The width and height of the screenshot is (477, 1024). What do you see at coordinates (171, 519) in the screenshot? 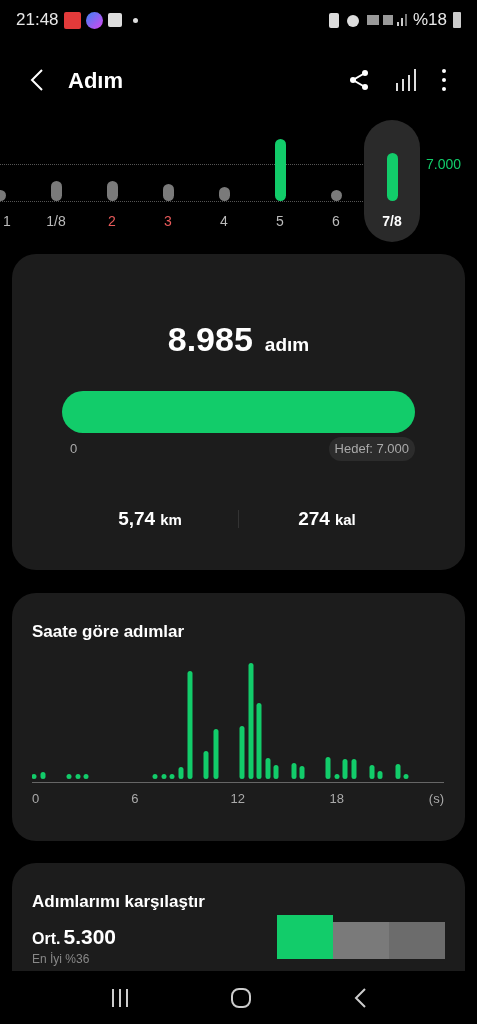
I see `distance-unit: km` at bounding box center [171, 519].